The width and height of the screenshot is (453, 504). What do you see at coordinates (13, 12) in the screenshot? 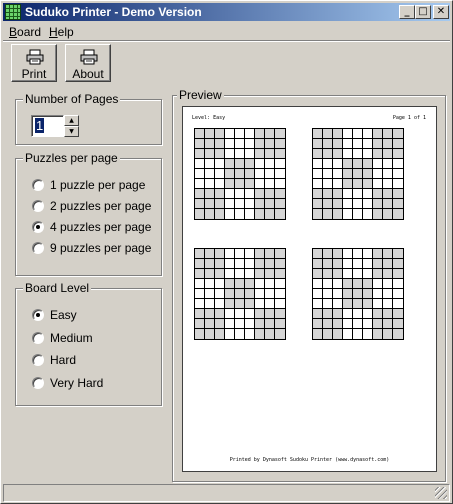
I see `grid-app-icon` at bounding box center [13, 12].